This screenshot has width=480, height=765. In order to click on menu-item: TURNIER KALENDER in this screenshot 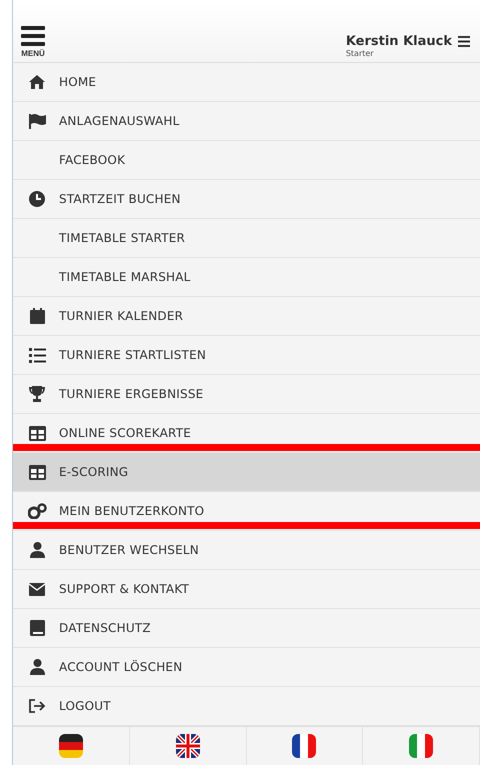, I will do `click(246, 316)`.